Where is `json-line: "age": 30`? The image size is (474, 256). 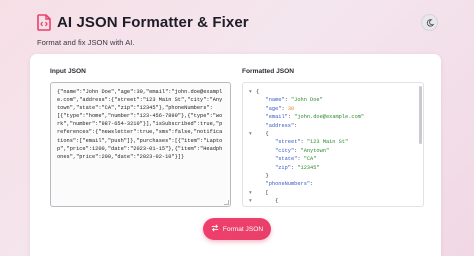
json-line: "age": 30 is located at coordinates (333, 109).